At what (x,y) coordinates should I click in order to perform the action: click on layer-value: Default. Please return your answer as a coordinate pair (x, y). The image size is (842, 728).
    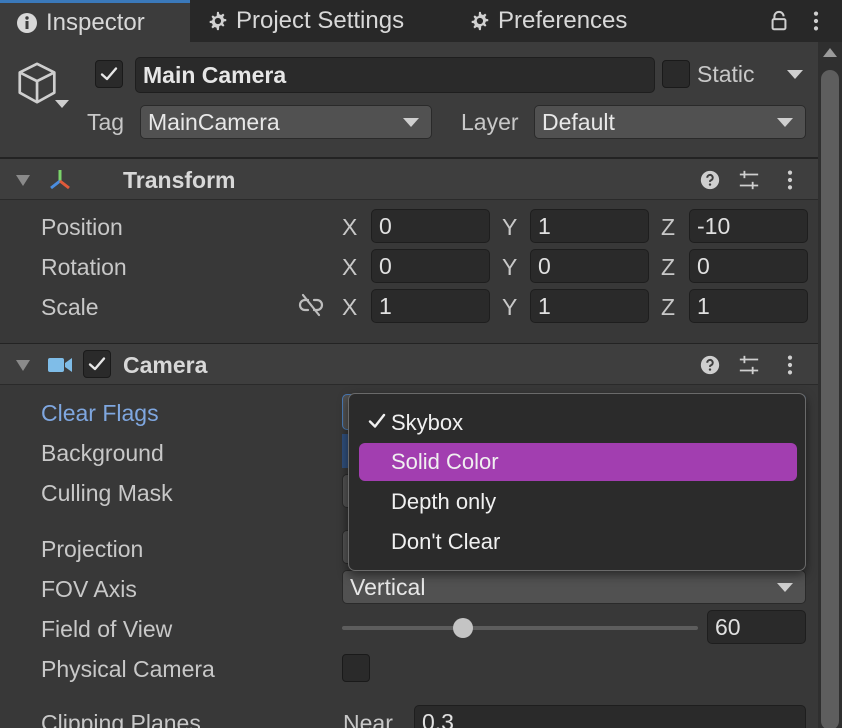
    Looking at the image, I should click on (578, 121).